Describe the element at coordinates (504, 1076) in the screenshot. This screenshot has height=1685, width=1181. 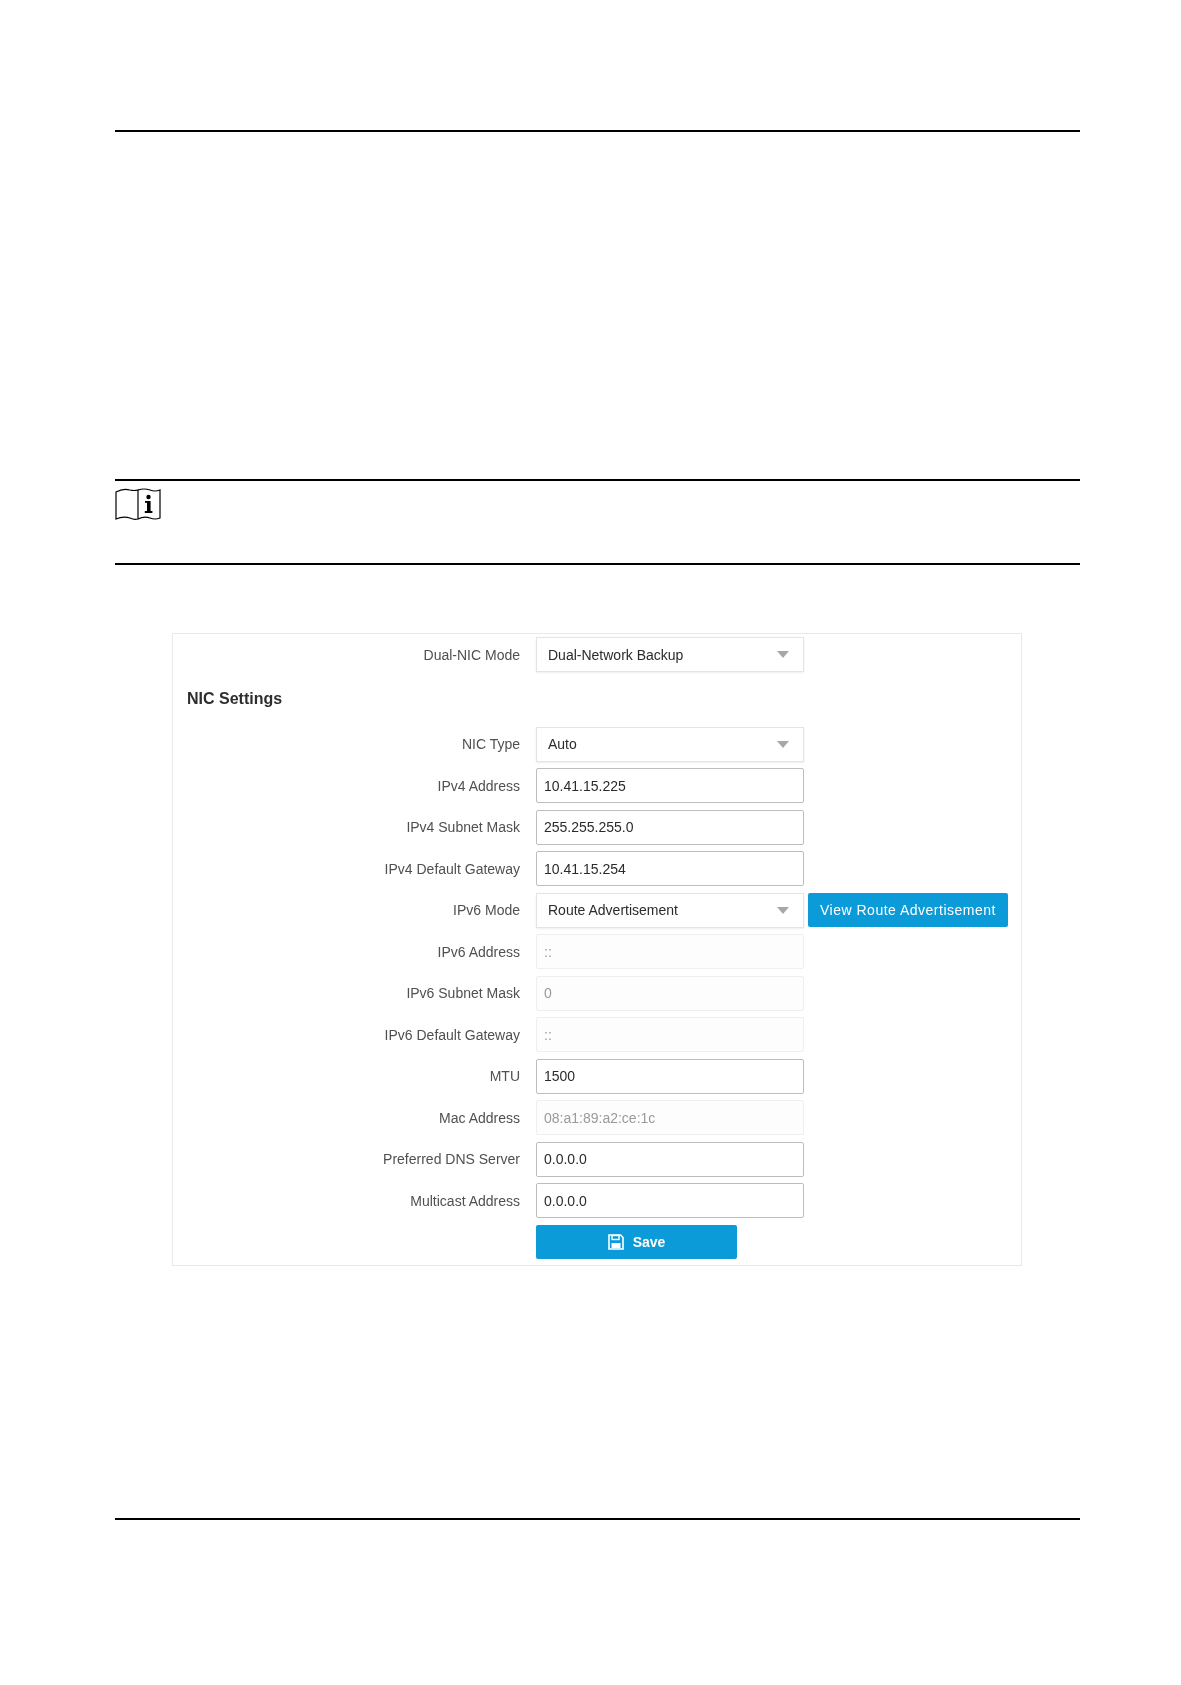
I see `field-label: MTU` at that location.